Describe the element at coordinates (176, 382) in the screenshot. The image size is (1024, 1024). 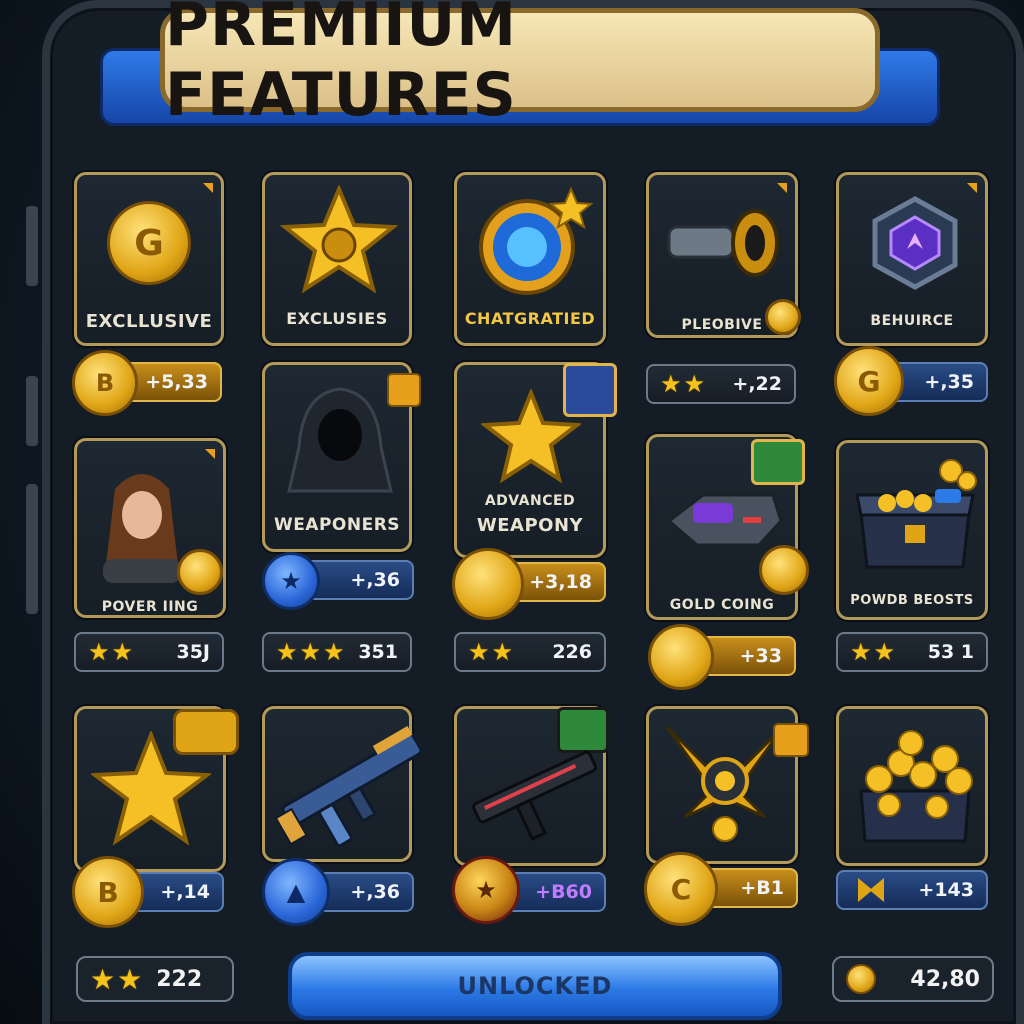
I see `price-value: +5,33` at that location.